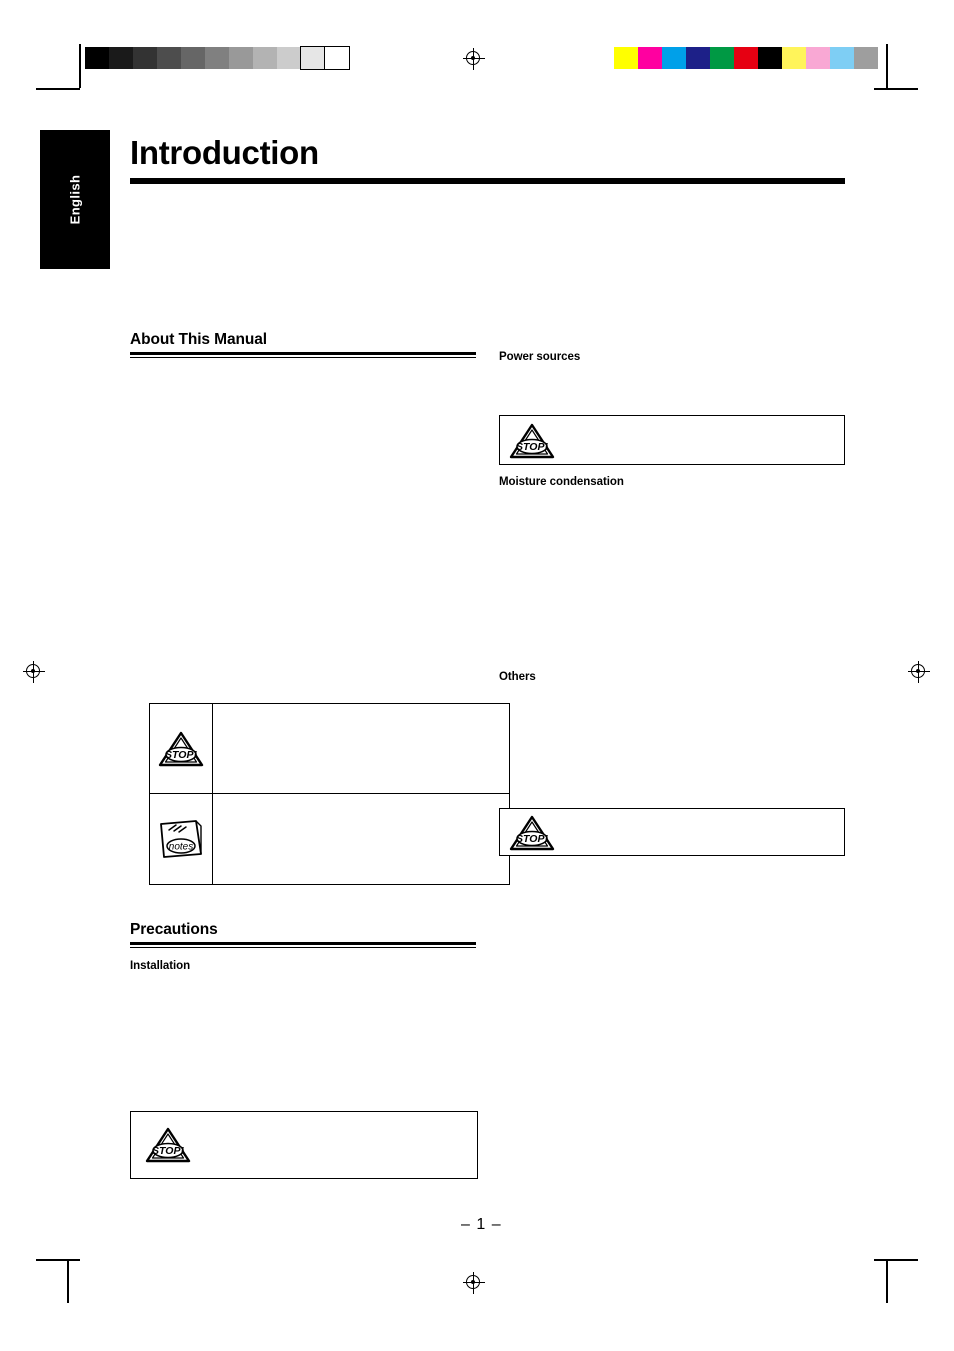 This screenshot has width=954, height=1351. What do you see at coordinates (198, 339) in the screenshot?
I see `section-heading-about-this-manual: About This Manual` at bounding box center [198, 339].